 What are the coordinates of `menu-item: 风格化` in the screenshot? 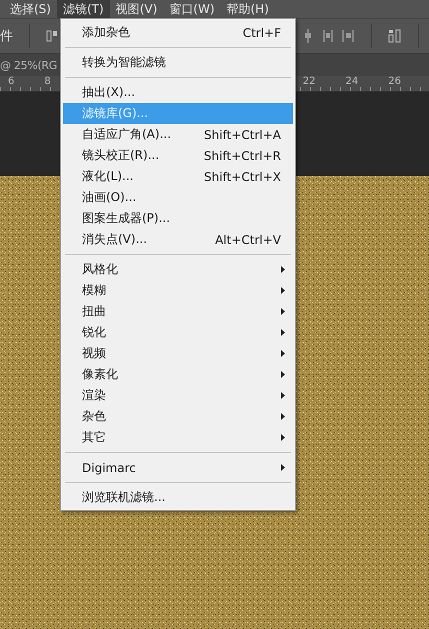 It's located at (178, 269).